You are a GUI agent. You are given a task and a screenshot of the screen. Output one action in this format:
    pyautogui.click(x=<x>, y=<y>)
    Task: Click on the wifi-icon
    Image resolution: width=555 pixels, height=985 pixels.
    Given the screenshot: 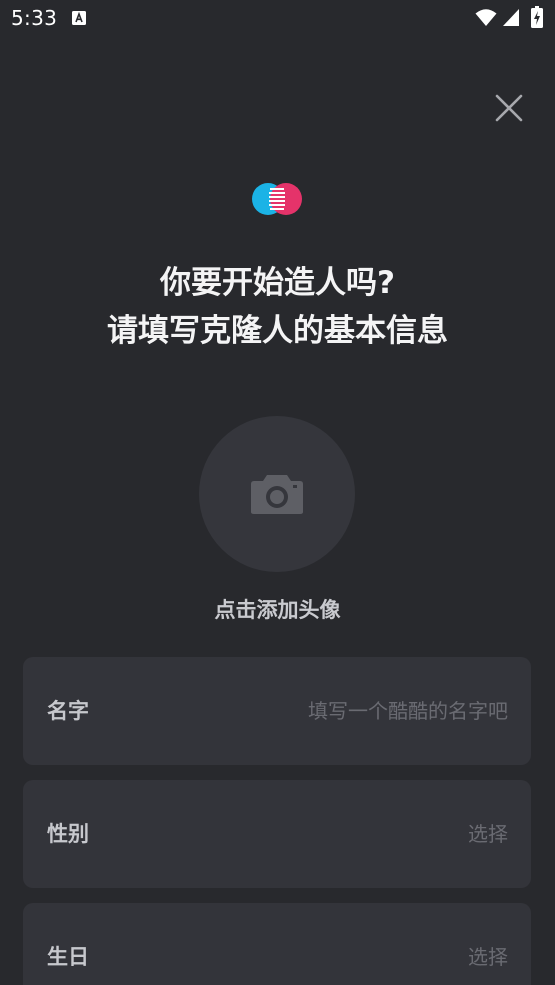 What is the action you would take?
    pyautogui.click(x=486, y=17)
    